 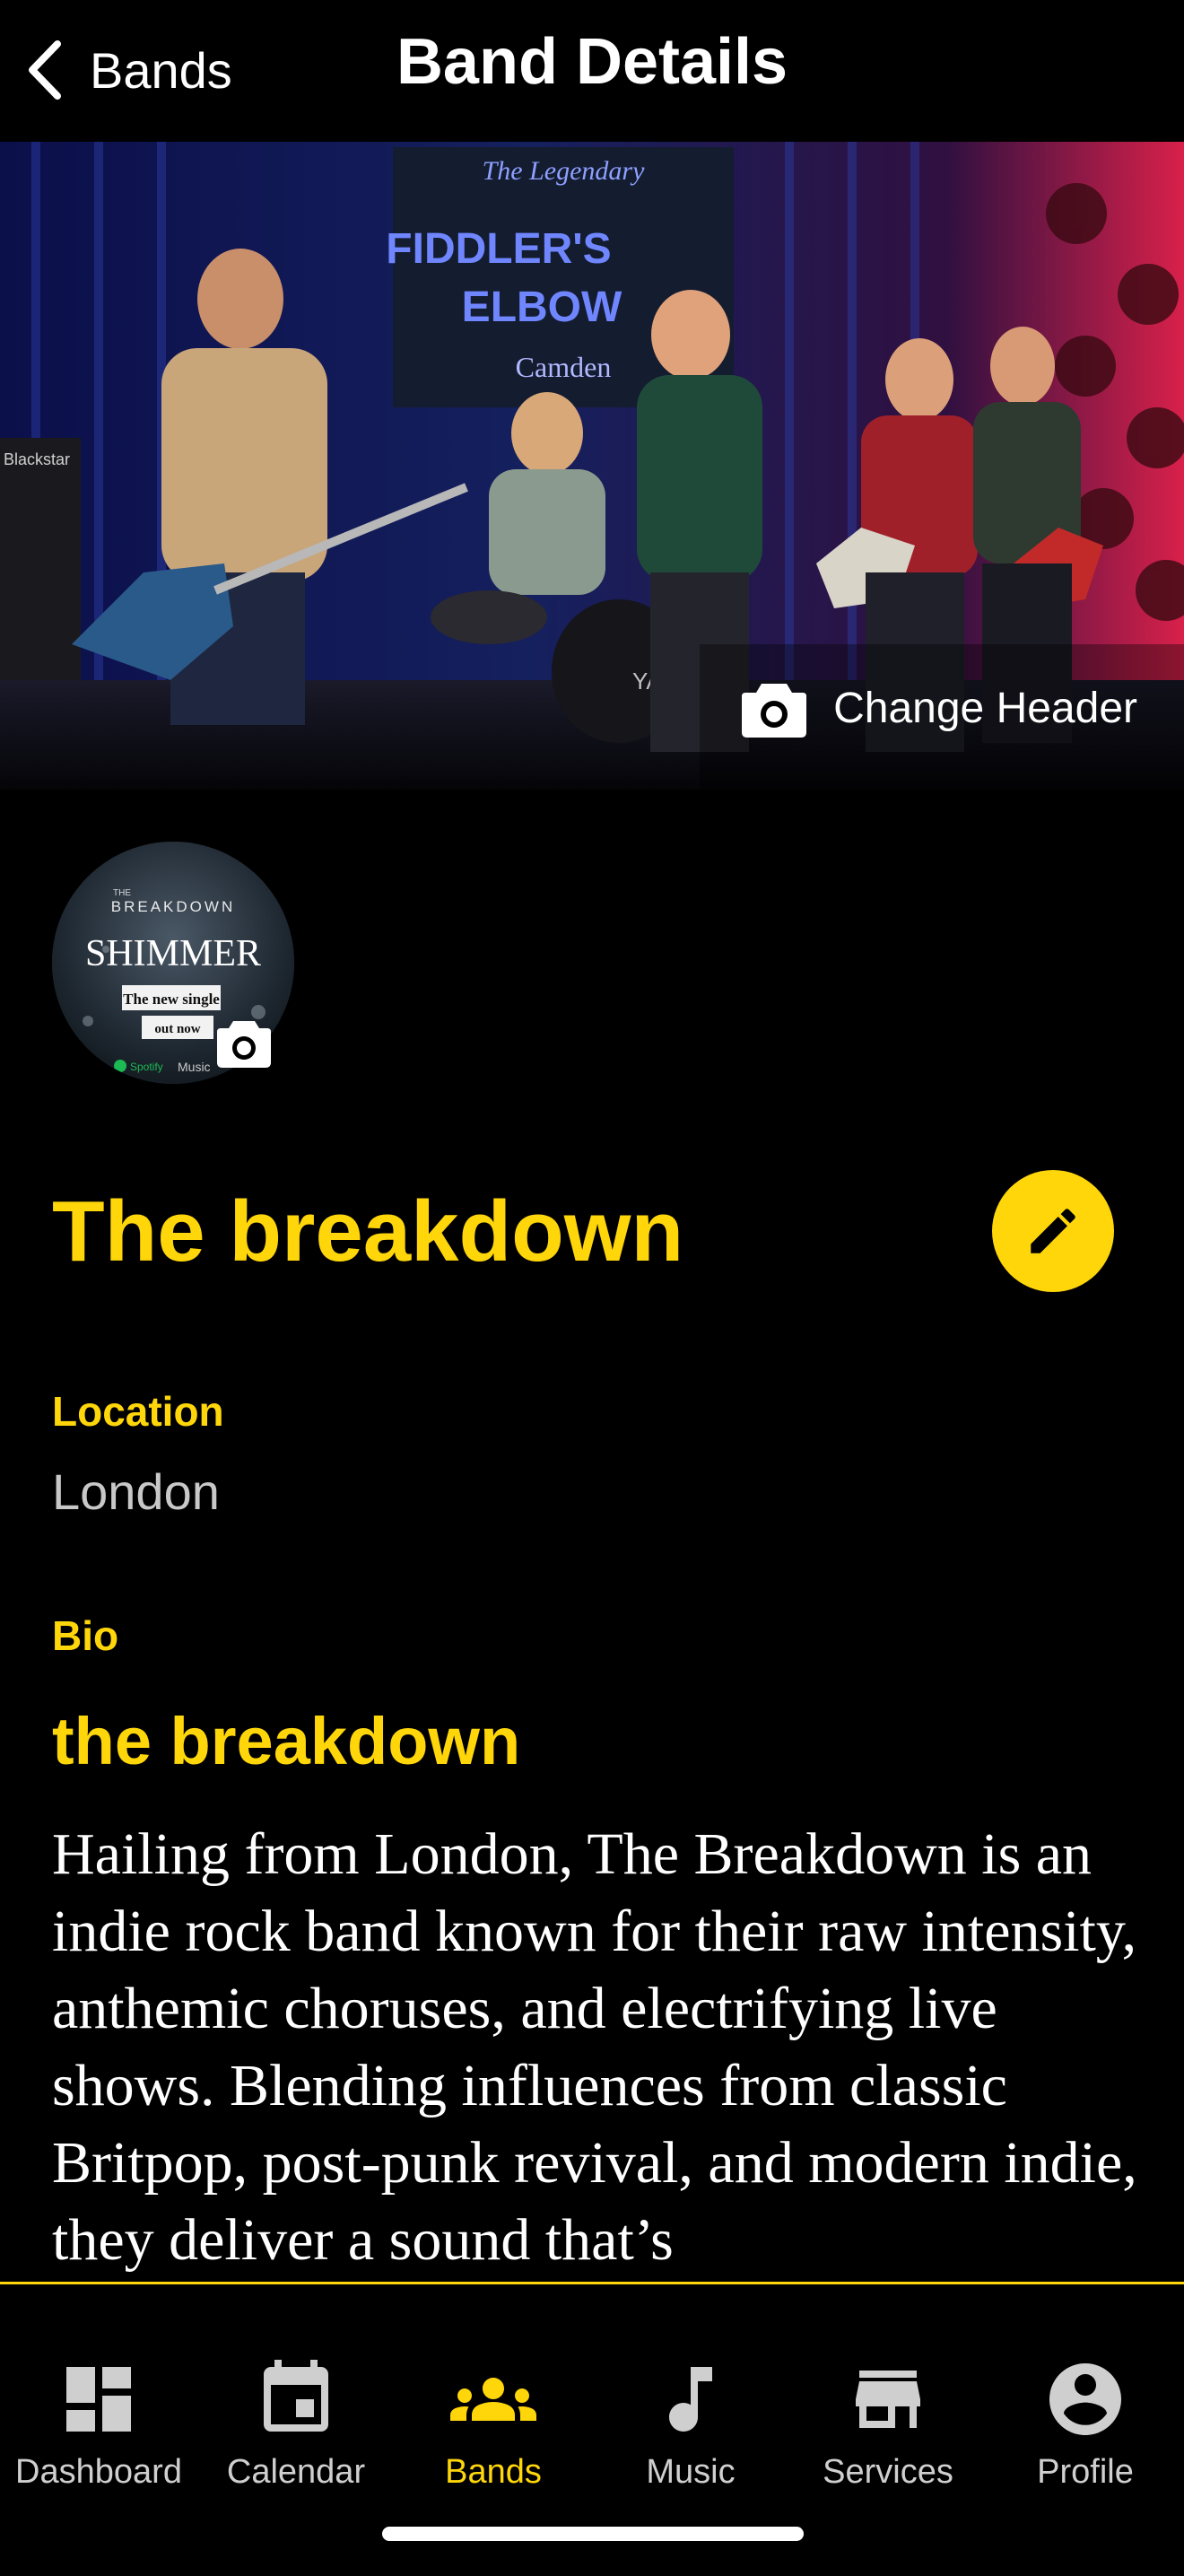 What do you see at coordinates (888, 2400) in the screenshot?
I see `services-icon` at bounding box center [888, 2400].